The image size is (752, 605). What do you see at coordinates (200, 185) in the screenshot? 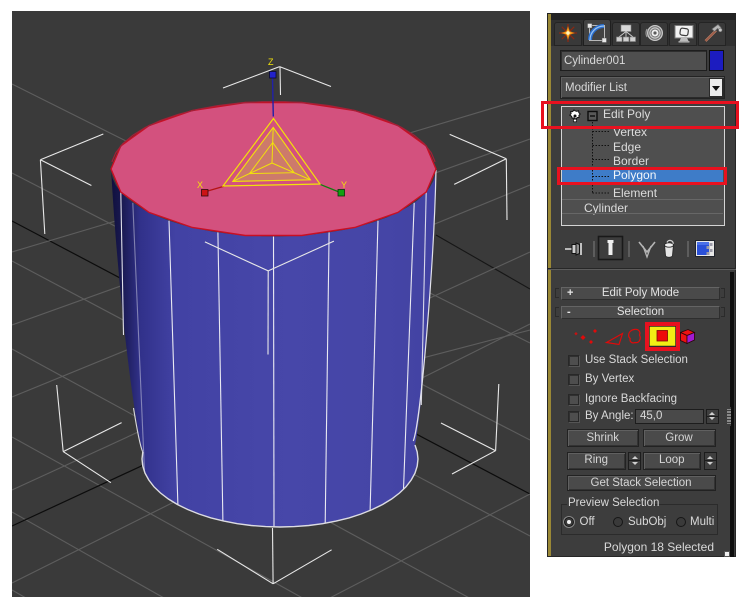
I see `svg-text: X` at bounding box center [200, 185].